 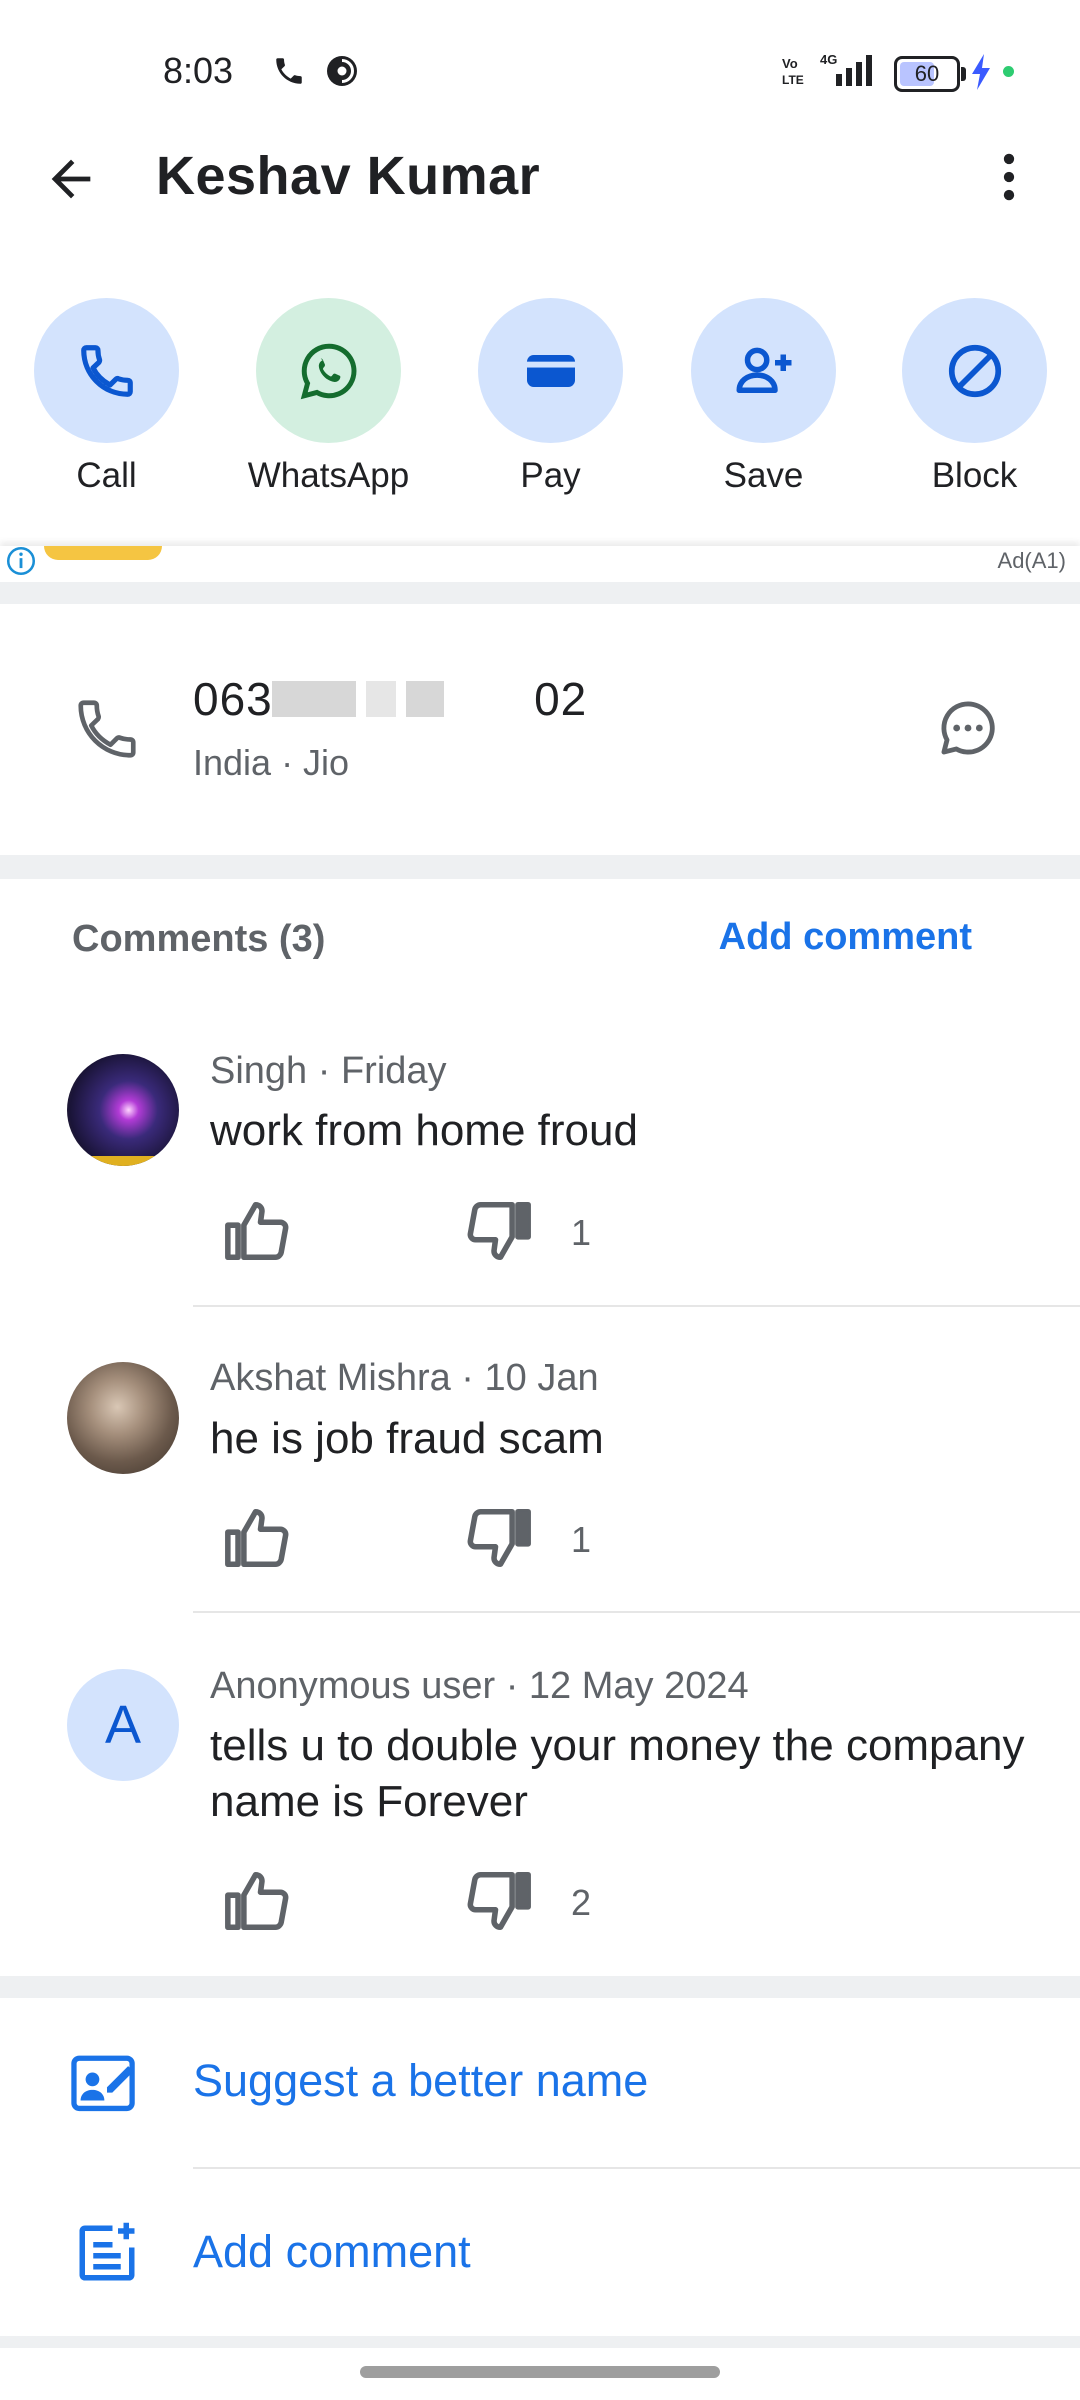 I want to click on home-indicator, so click(x=540, y=2372).